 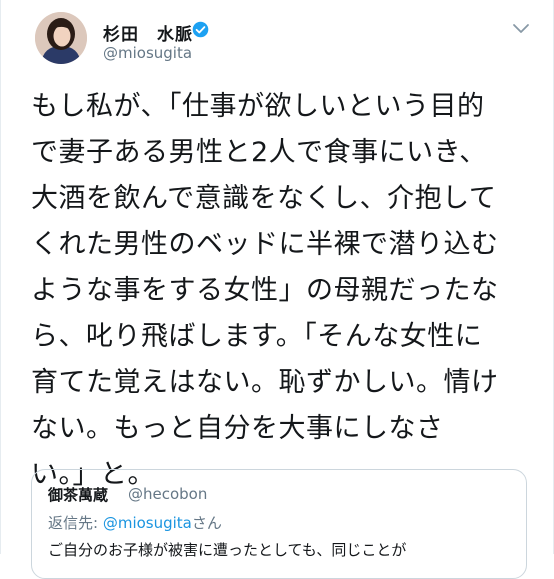 I want to click on avatar, so click(x=61, y=38).